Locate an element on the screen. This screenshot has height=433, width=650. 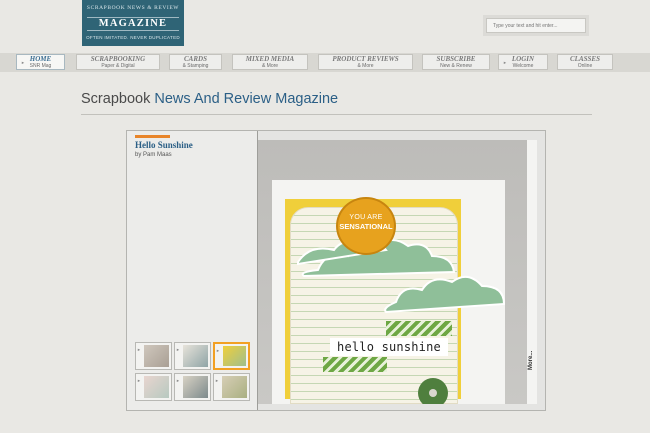
nav-item-mixed-media: MIXED MEDIA & More is located at coordinates (270, 62).